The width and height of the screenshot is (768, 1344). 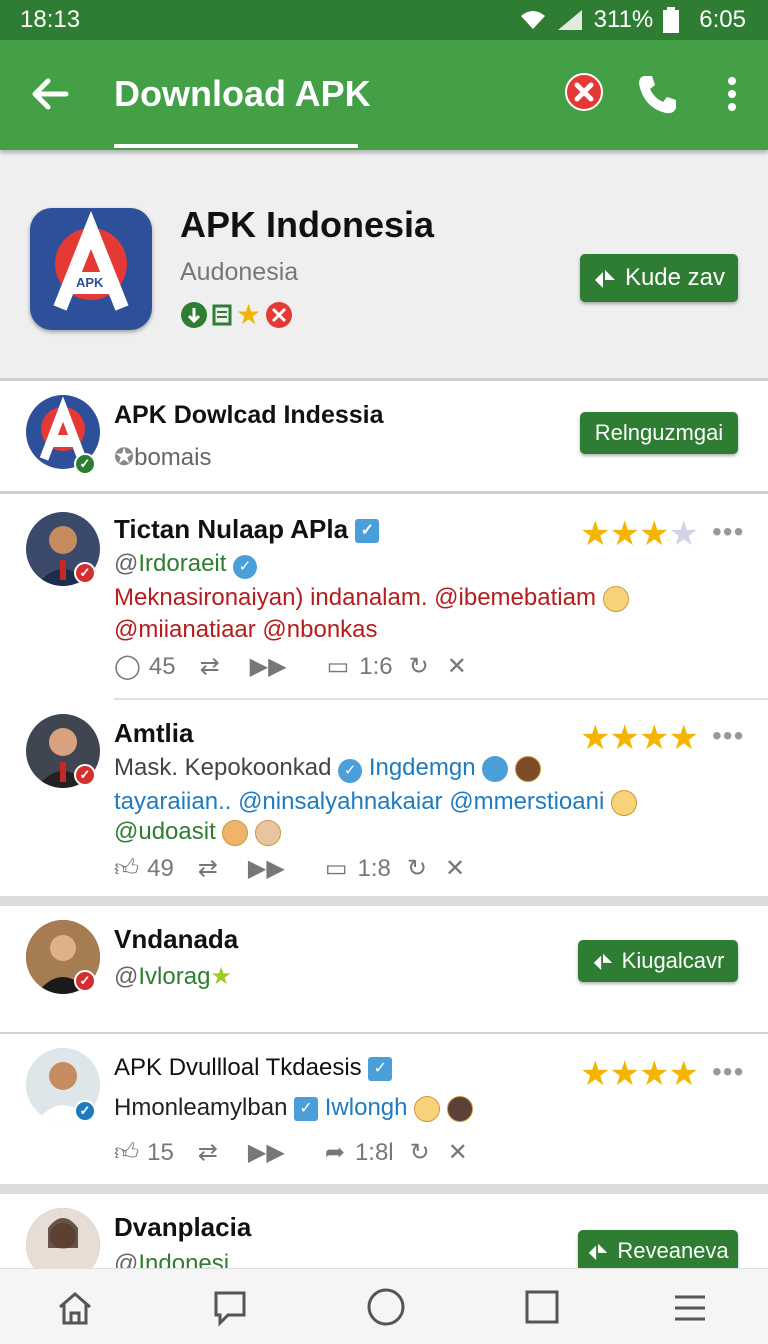 I want to click on like-count: 45, so click(x=162, y=666).